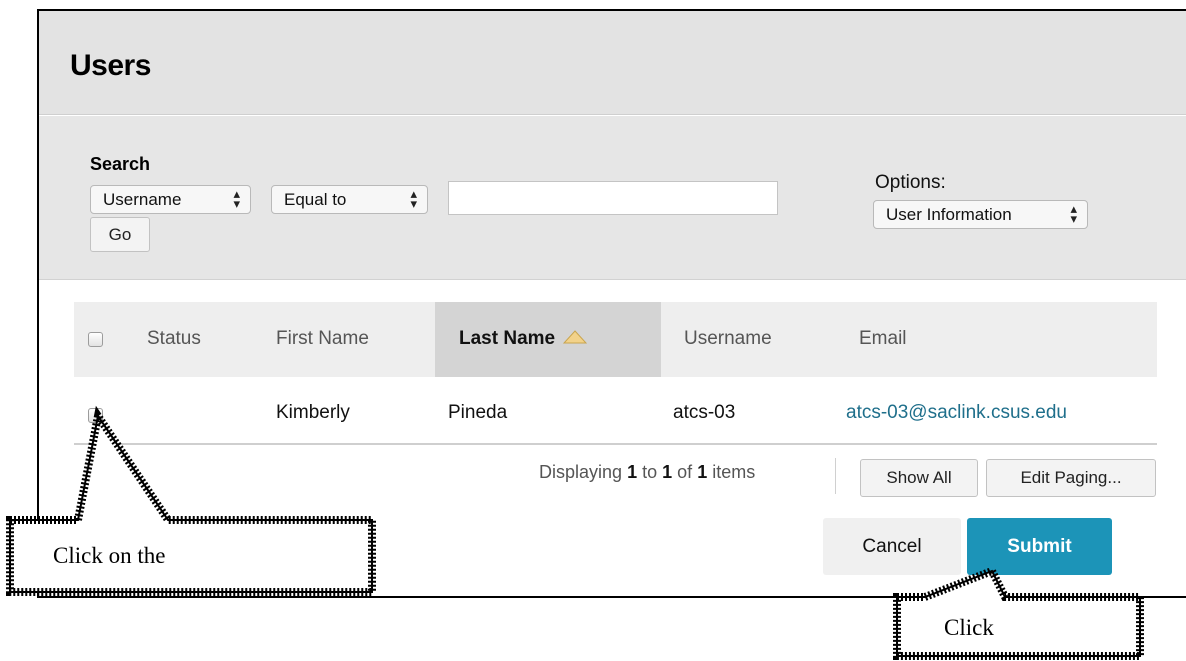 The image size is (1186, 661). What do you see at coordinates (728, 339) in the screenshot?
I see `column-header-username: Username` at bounding box center [728, 339].